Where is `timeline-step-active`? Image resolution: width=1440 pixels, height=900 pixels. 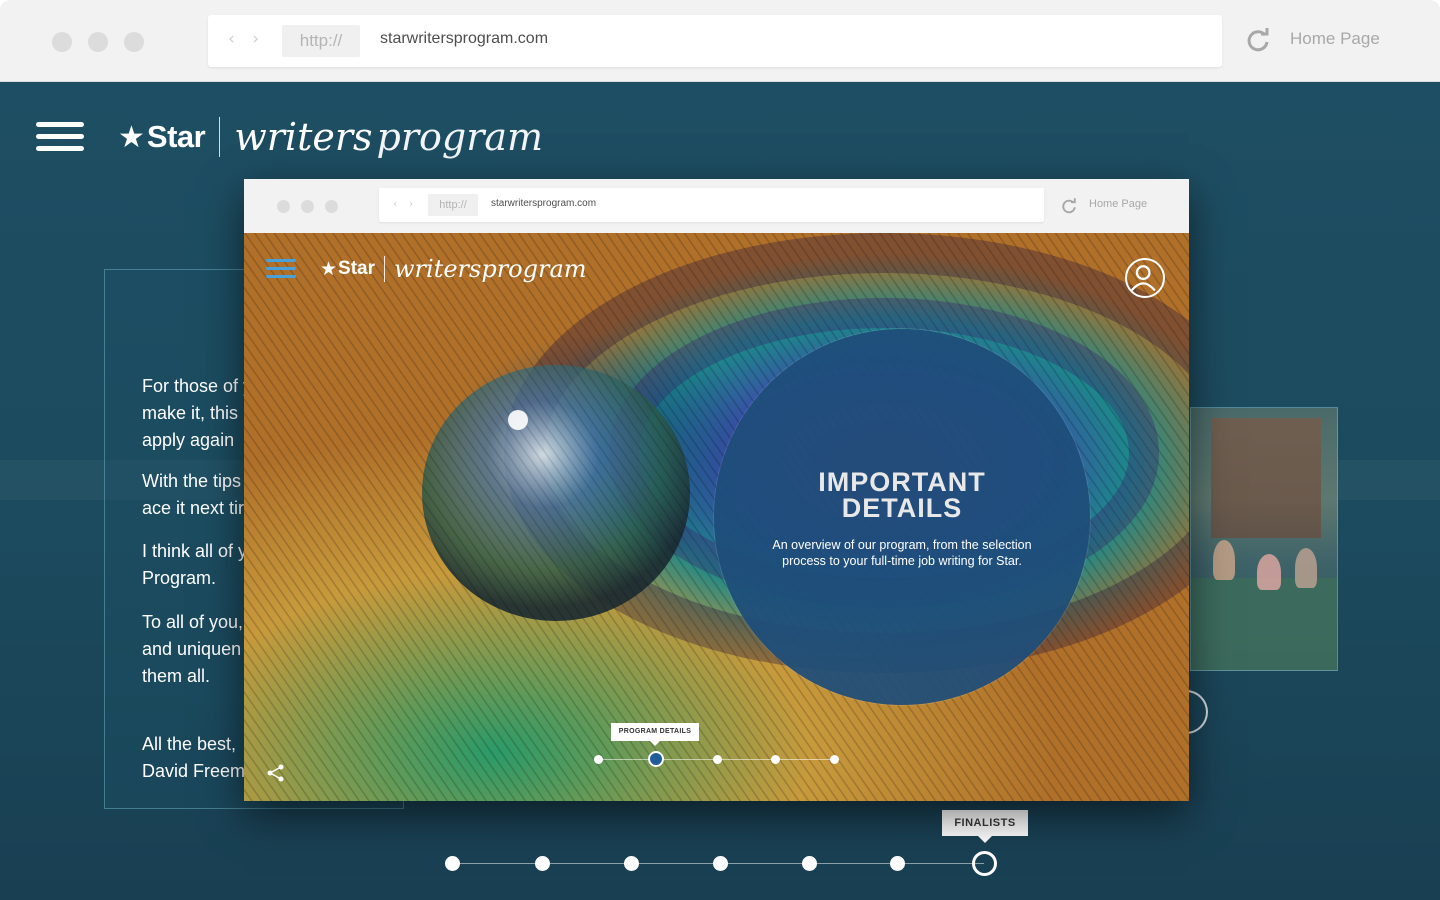
timeline-step-active is located at coordinates (984, 863).